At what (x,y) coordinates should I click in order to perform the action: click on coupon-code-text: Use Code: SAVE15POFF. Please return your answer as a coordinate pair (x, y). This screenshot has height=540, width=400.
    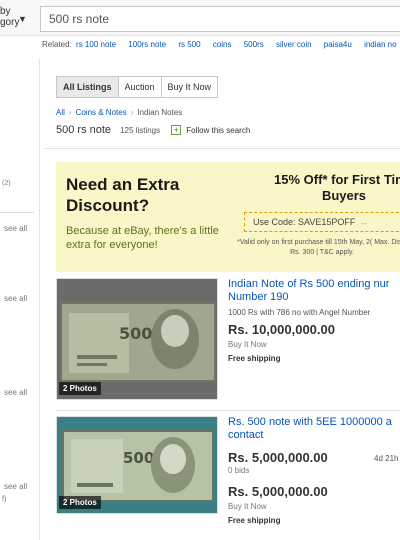
    Looking at the image, I should click on (304, 222).